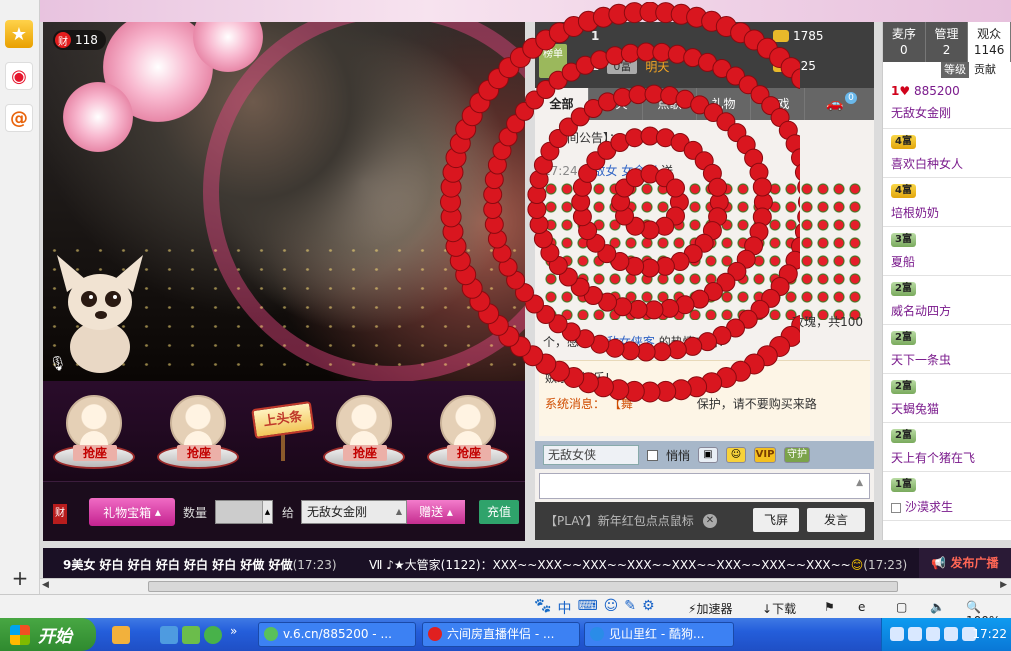 This screenshot has width=1011, height=651. Describe the element at coordinates (58, 366) in the screenshot. I see `microphone-icon: 🎙` at that location.